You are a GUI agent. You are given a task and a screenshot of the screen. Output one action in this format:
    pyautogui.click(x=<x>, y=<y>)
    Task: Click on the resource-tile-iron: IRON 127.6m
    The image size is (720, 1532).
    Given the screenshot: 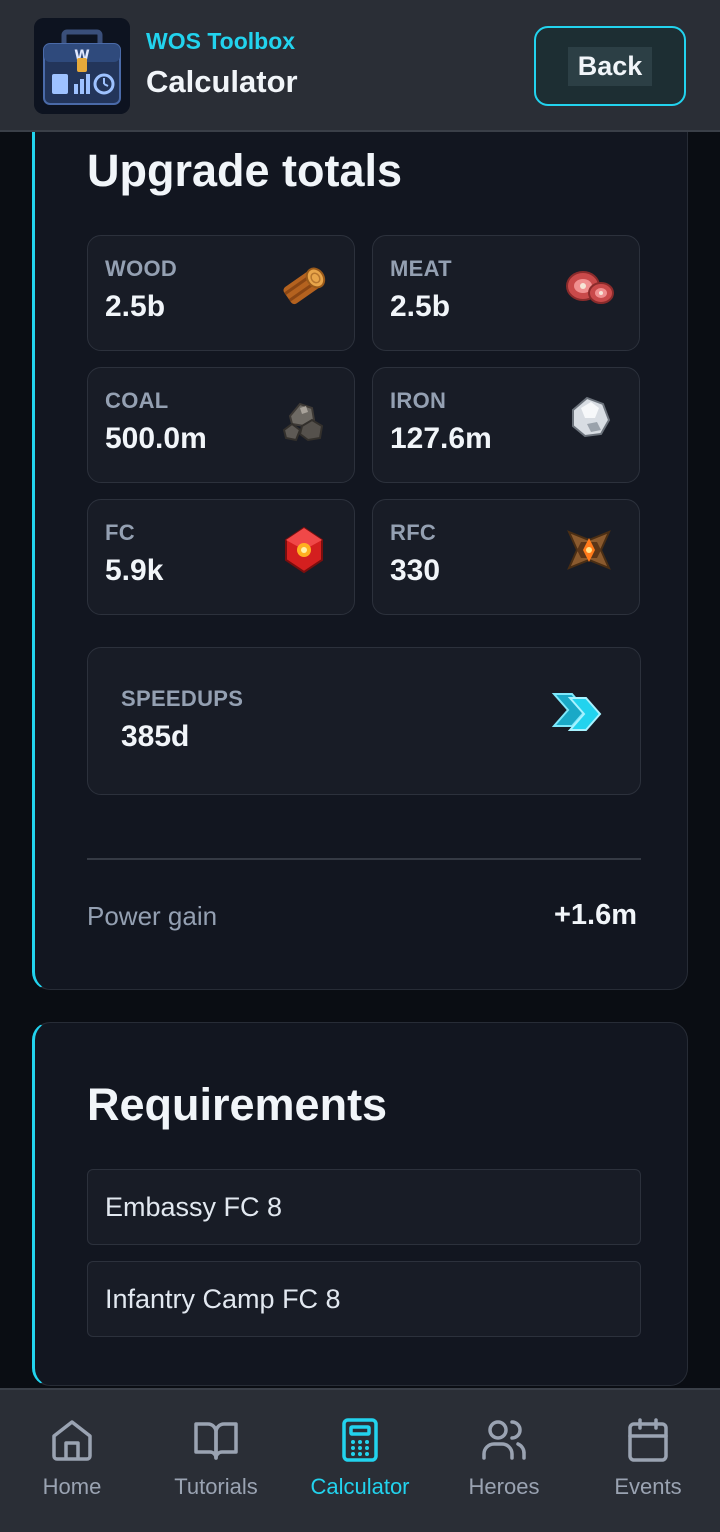 What is the action you would take?
    pyautogui.click(x=506, y=425)
    